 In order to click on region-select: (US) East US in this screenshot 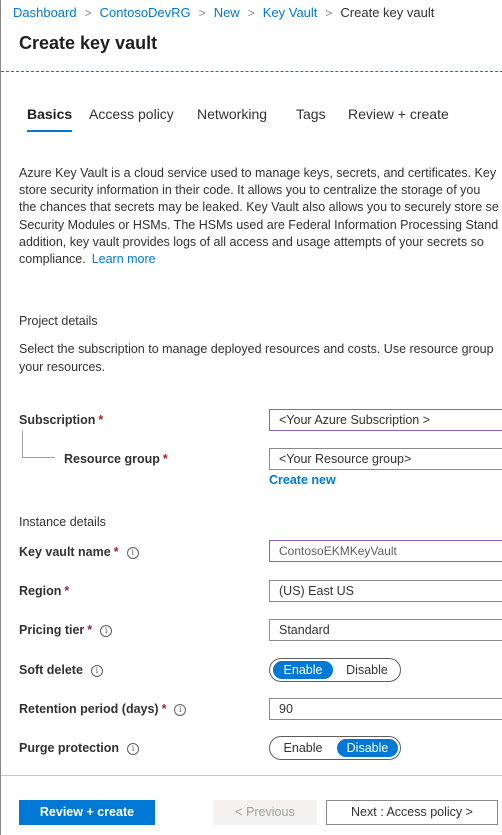, I will do `click(385, 591)`.